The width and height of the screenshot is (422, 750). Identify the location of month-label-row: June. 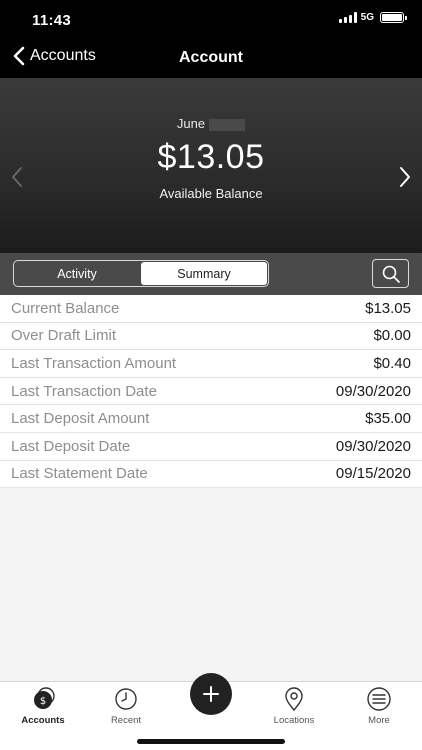
(211, 123).